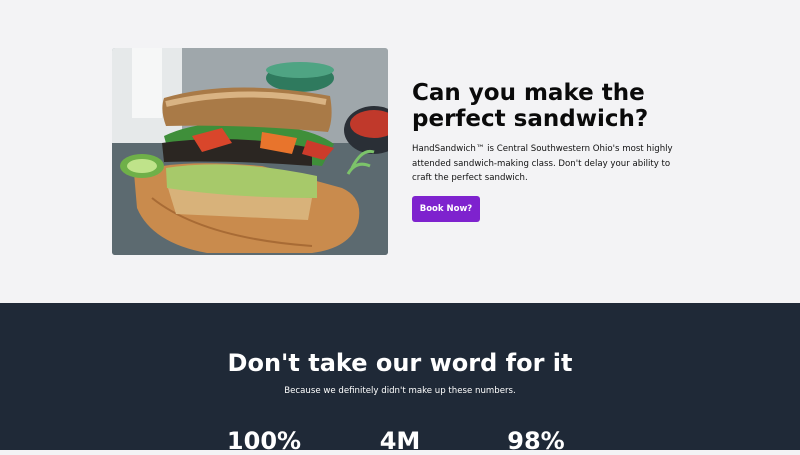  Describe the element at coordinates (536, 441) in the screenshot. I see `stat-value-3: 98%` at that location.